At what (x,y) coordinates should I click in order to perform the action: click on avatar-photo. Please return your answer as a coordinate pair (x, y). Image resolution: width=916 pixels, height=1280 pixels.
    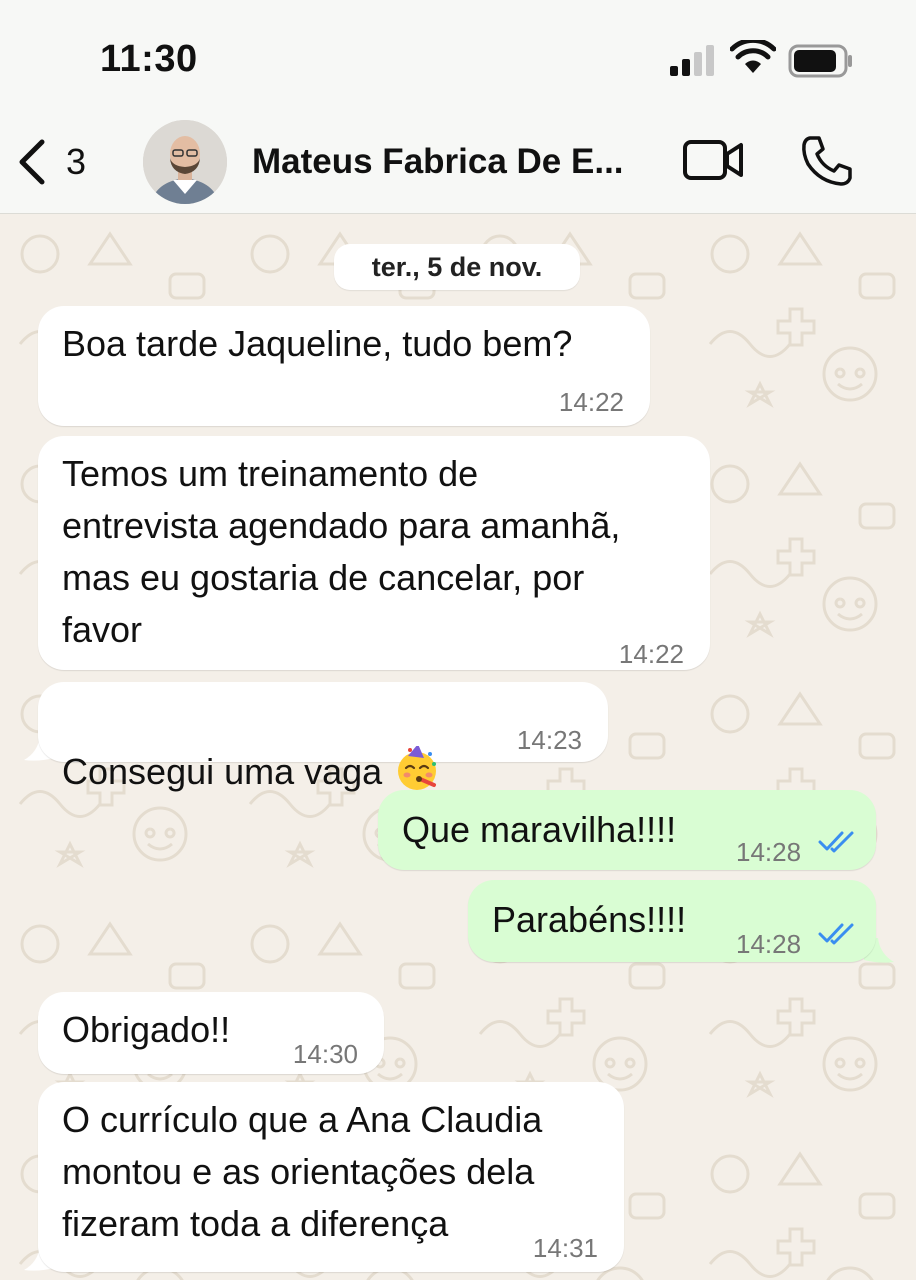
    Looking at the image, I should click on (185, 162).